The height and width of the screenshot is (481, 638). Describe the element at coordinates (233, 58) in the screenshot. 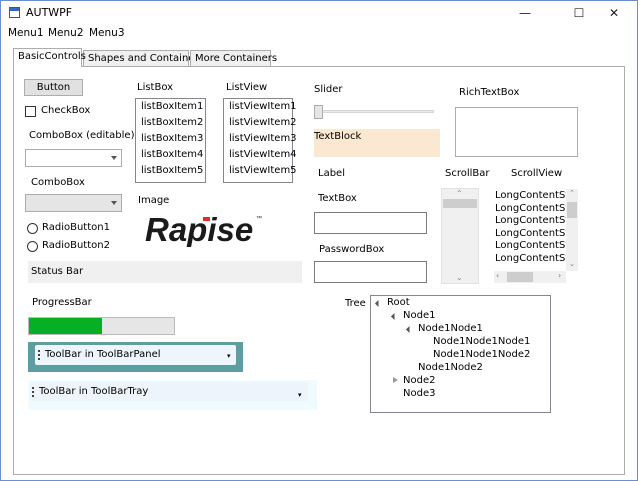

I see `tab-more-containers: More Containers` at that location.